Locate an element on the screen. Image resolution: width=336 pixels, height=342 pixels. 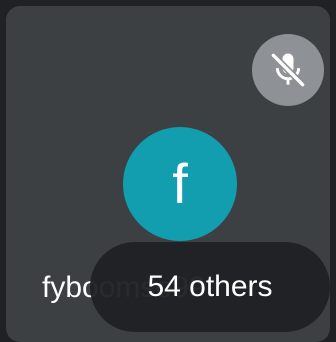
mic-off-icon is located at coordinates (288, 70).